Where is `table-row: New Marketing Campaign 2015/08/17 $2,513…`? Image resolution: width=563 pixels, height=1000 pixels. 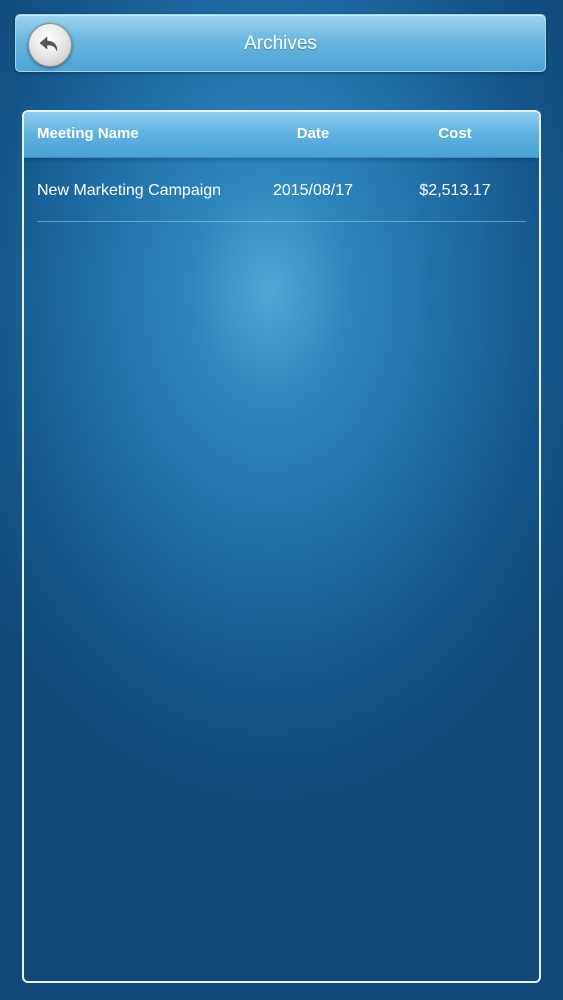
table-row: New Marketing Campaign 2015/08/17 $2,513… is located at coordinates (281, 190).